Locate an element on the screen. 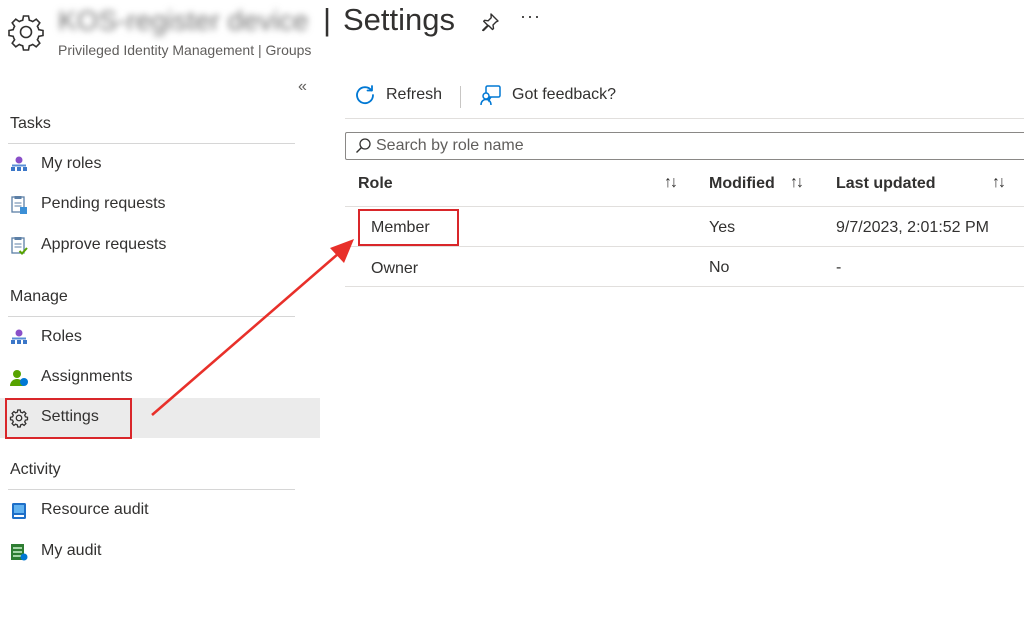 Image resolution: width=1024 pixels, height=620 pixels. section-title-activity: Activity is located at coordinates (35, 469).